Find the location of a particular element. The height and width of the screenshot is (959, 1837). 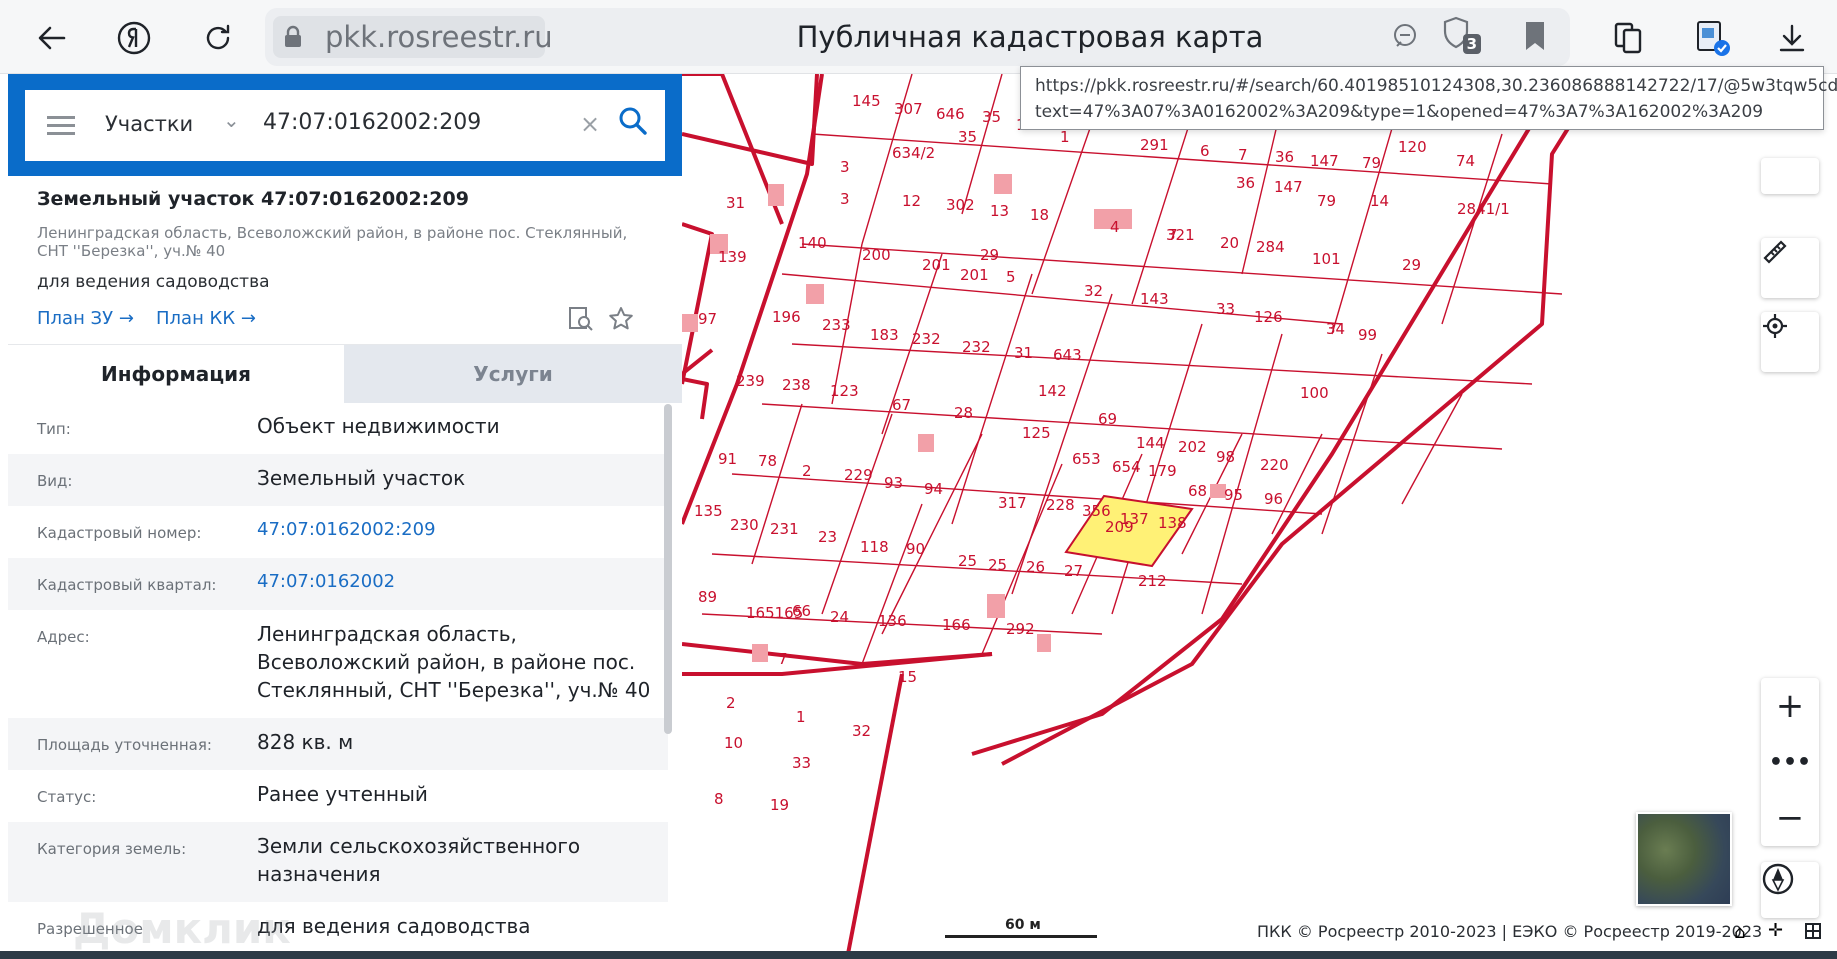

parcel-label: 96 is located at coordinates (1273, 499).